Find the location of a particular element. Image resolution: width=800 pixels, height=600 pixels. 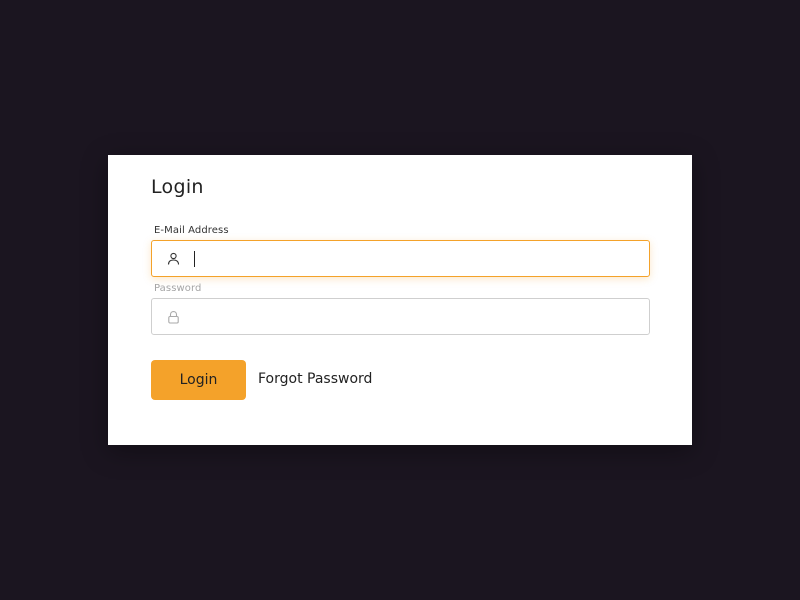

password-field is located at coordinates (400, 316).